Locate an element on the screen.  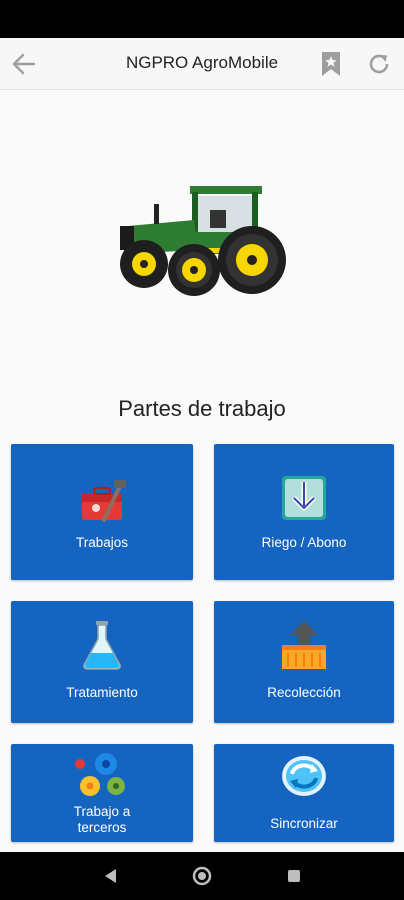
tratamiento-tile: Tratamiento is located at coordinates (102, 662).